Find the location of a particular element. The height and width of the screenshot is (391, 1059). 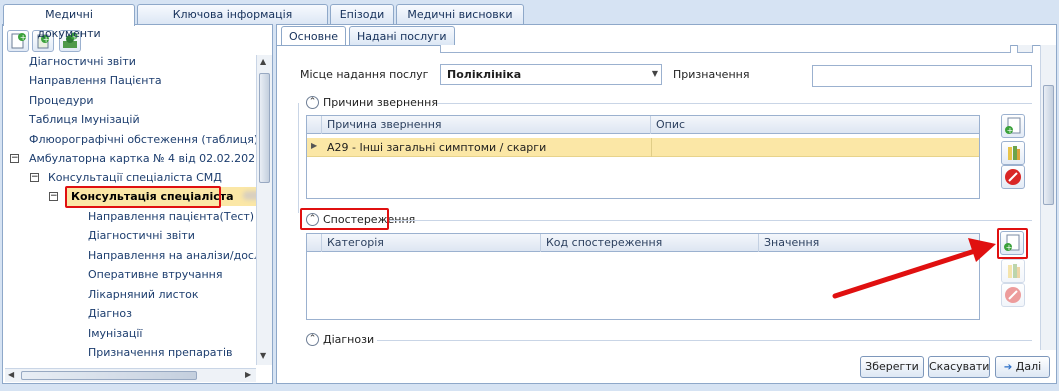

tab-medical-conclusions: Медичні висновки is located at coordinates (460, 14).